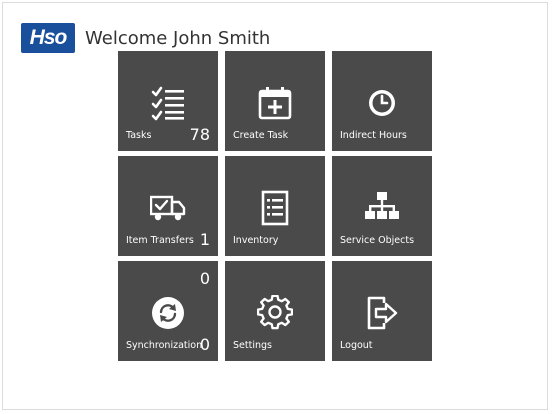 This screenshot has height=414, width=552. I want to click on tile-label: Create Task, so click(261, 135).